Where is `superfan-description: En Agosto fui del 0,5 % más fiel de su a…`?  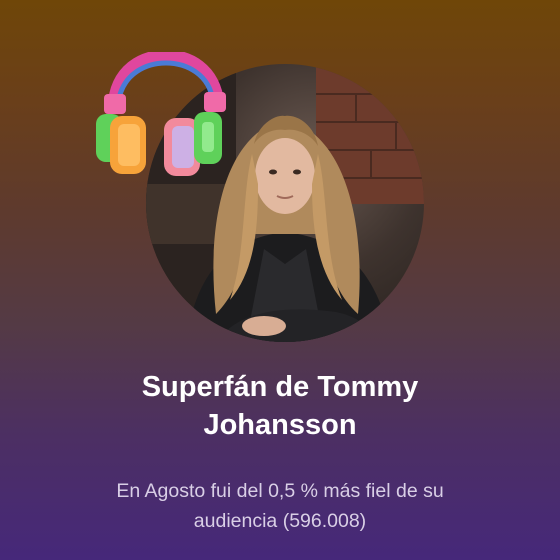 superfan-description: En Agosto fui del 0,5 % más fiel de su a… is located at coordinates (280, 506).